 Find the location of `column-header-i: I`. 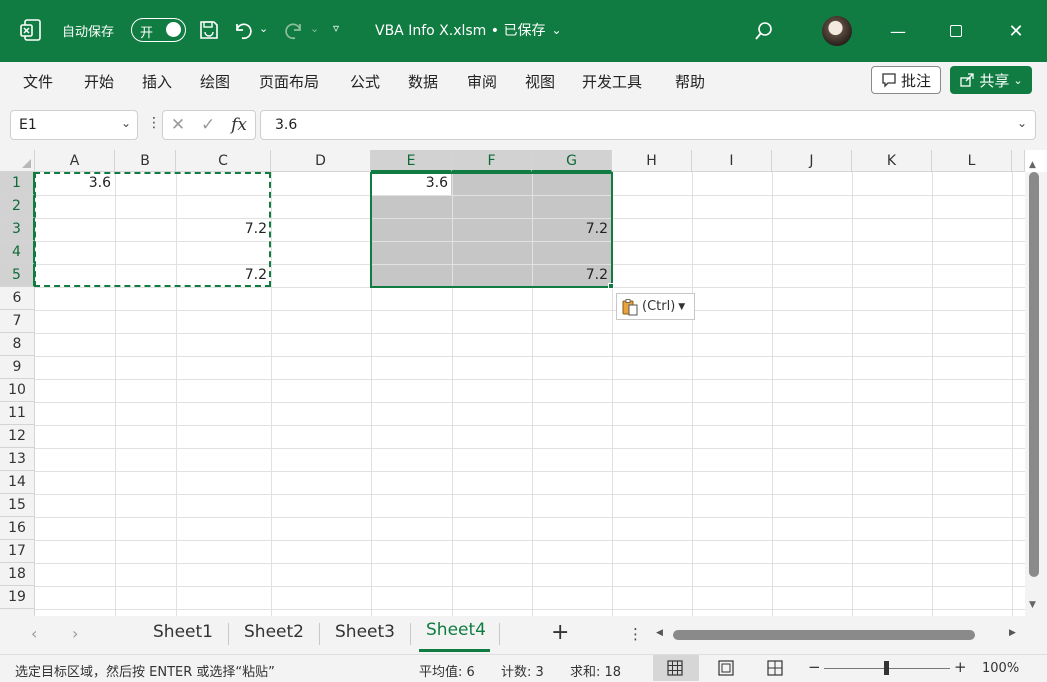

column-header-i: I is located at coordinates (732, 161).